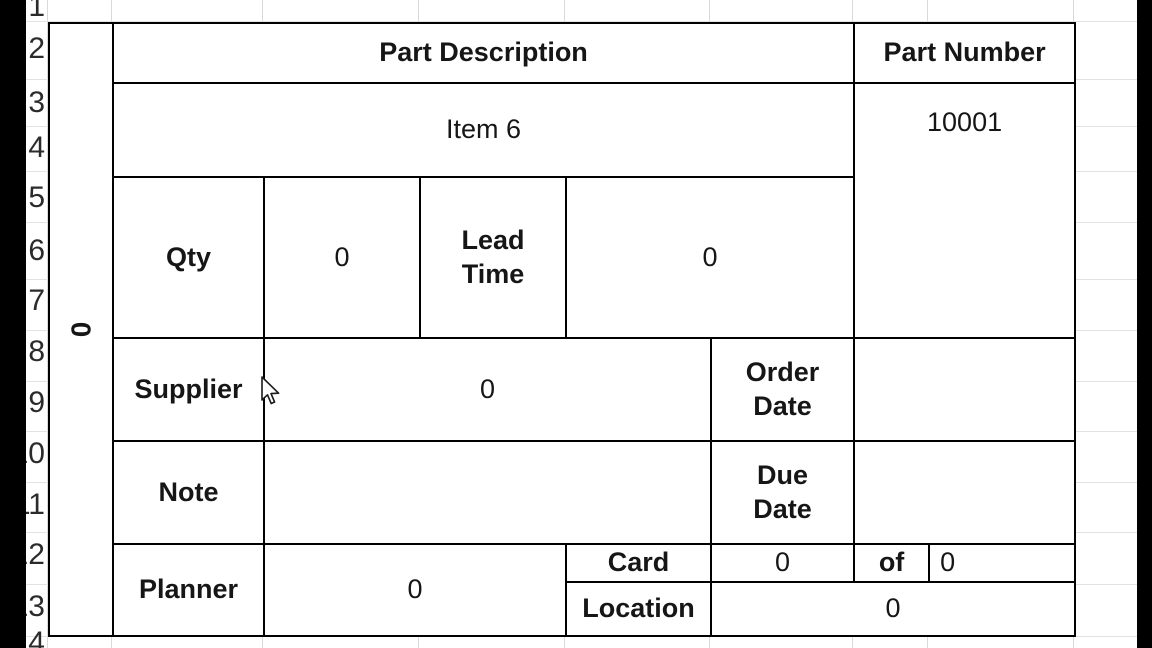 The width and height of the screenshot is (1152, 648). What do you see at coordinates (188, 492) in the screenshot?
I see `label-note: Note` at bounding box center [188, 492].